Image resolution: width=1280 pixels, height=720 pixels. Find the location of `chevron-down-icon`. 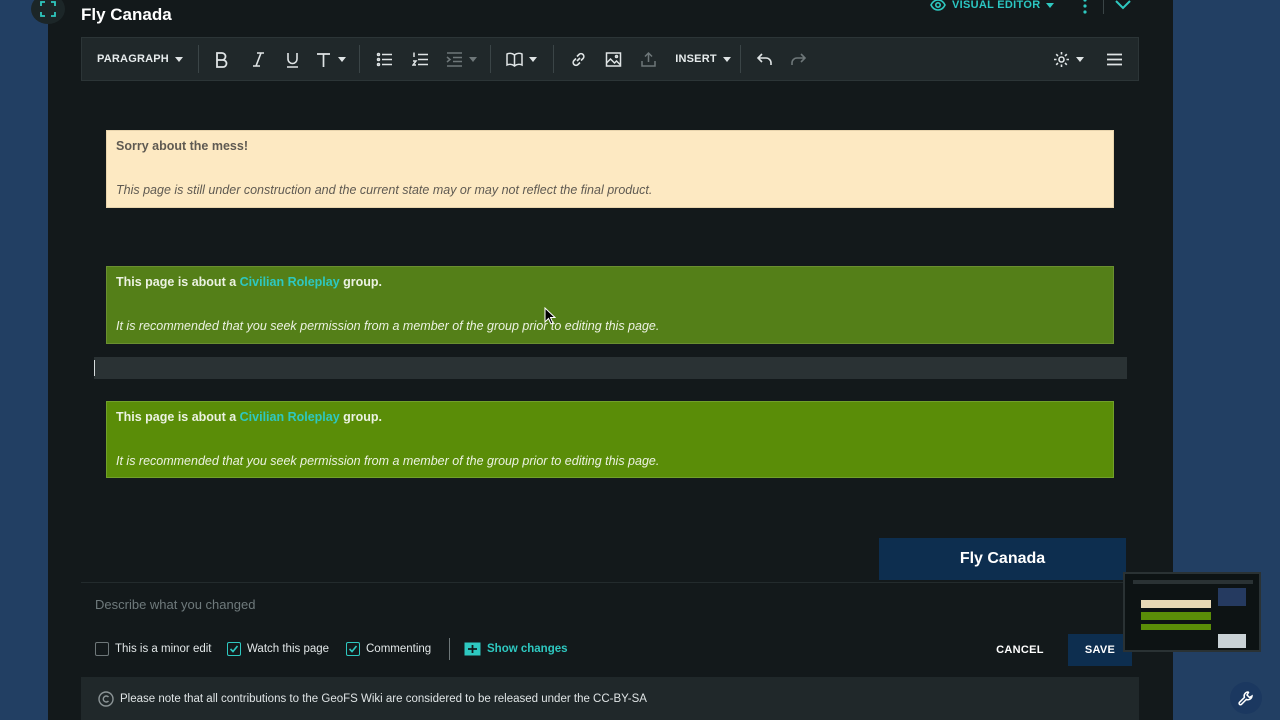

chevron-down-icon is located at coordinates (1050, 5).